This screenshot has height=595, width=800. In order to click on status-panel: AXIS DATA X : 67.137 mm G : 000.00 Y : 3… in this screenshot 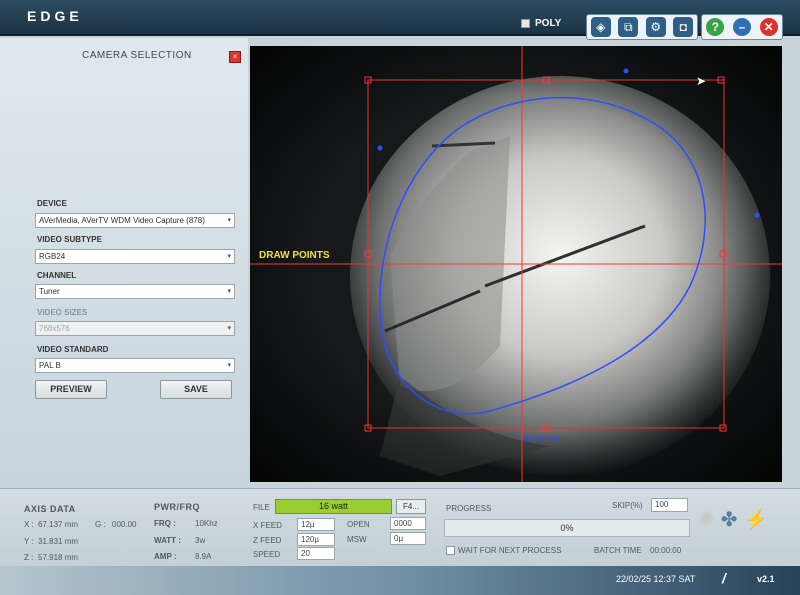, I will do `click(400, 527)`.